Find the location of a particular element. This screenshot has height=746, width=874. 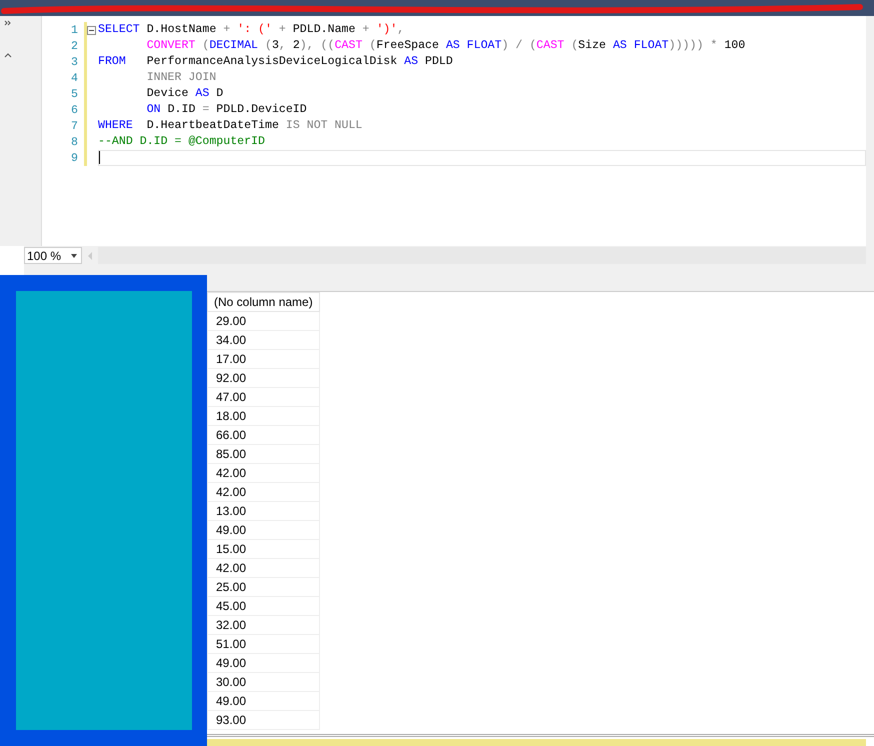

table-cell: 32.00 is located at coordinates (264, 625).